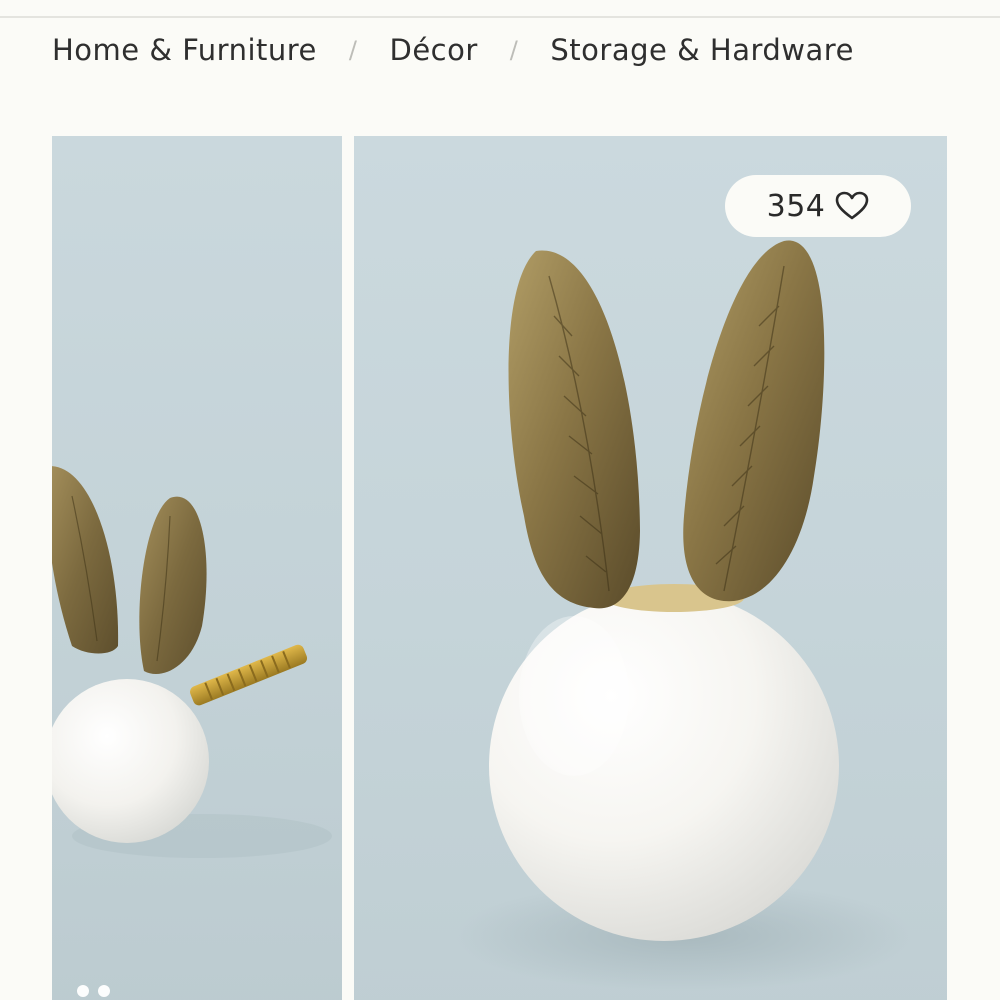 This screenshot has height=1000, width=1000. What do you see at coordinates (434, 50) in the screenshot?
I see `breadcrumb-decor: Décor` at bounding box center [434, 50].